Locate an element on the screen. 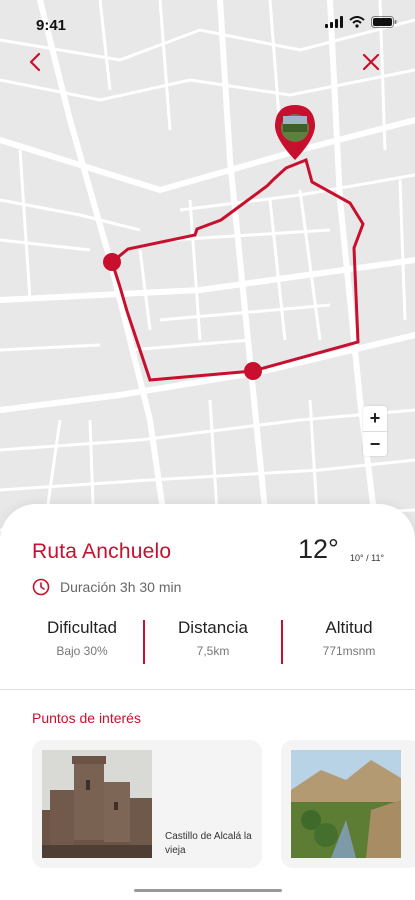 This screenshot has width=415, height=900. route-title: Ruta Anchuelo is located at coordinates (102, 551).